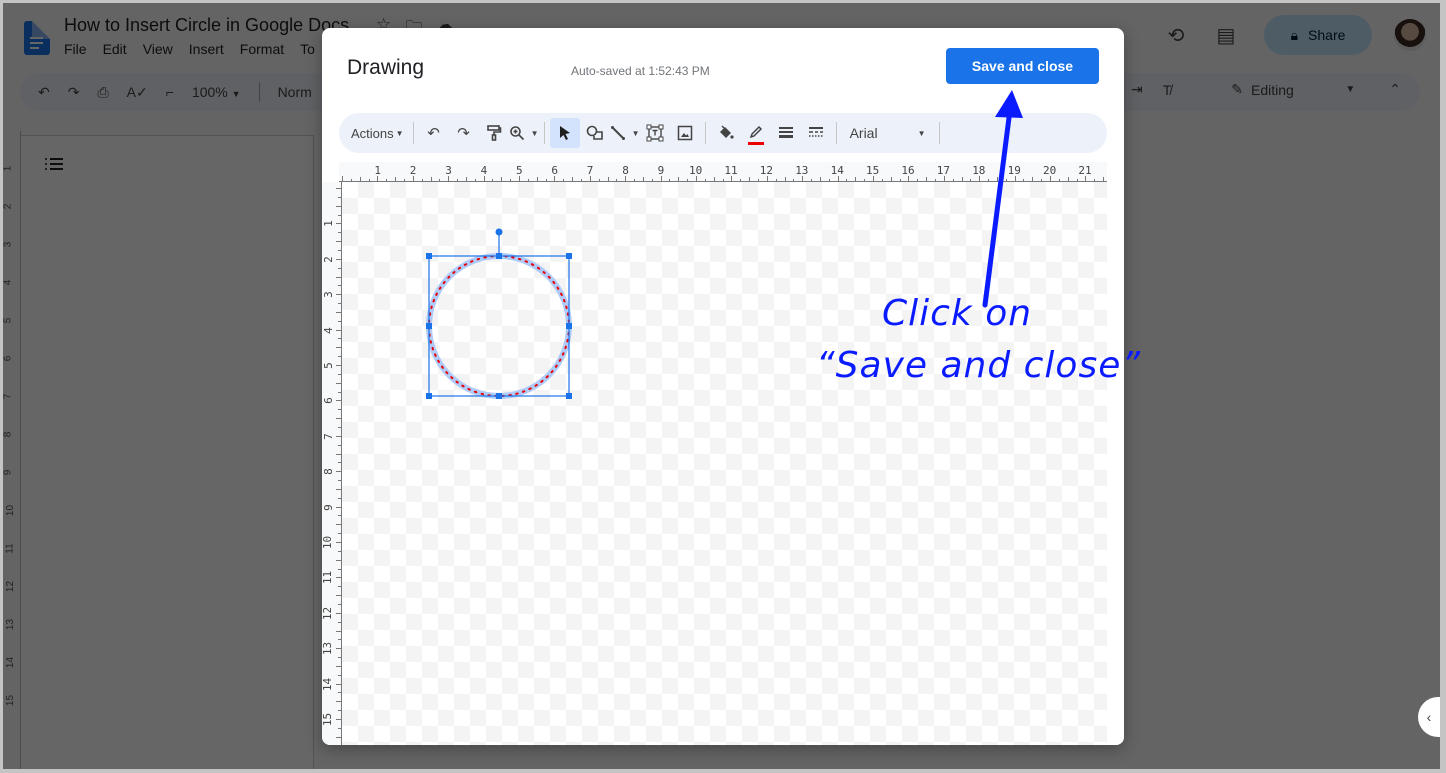 This screenshot has width=1446, height=773. I want to click on annotation-arrow, so click(1002, 199).